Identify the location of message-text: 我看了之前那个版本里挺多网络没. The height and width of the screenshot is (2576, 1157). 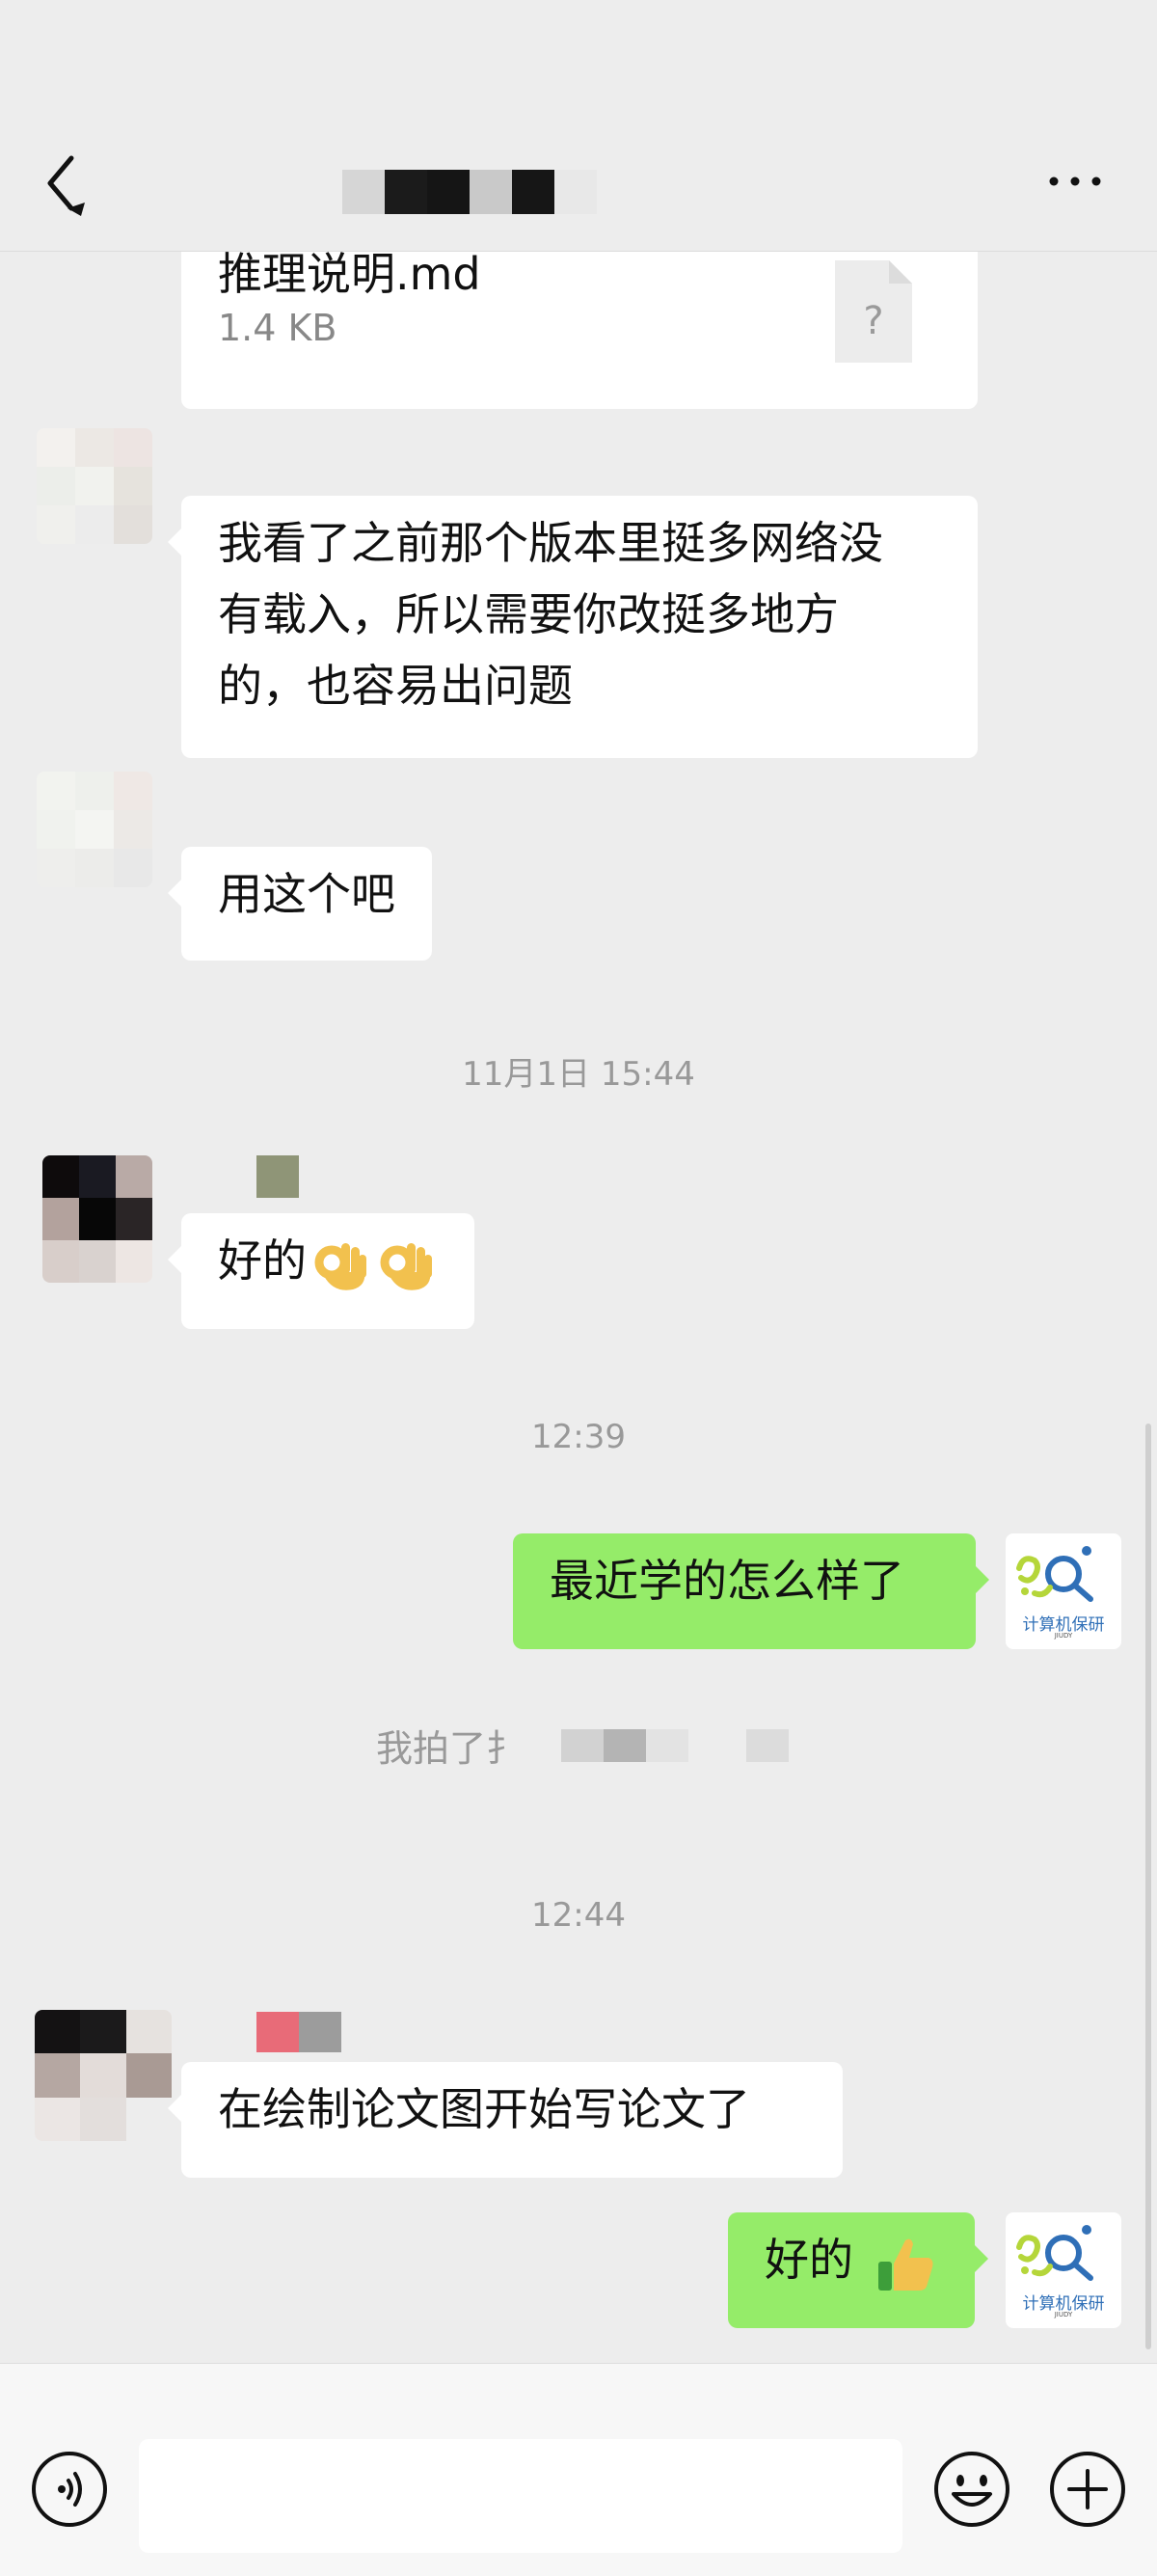
(550, 543).